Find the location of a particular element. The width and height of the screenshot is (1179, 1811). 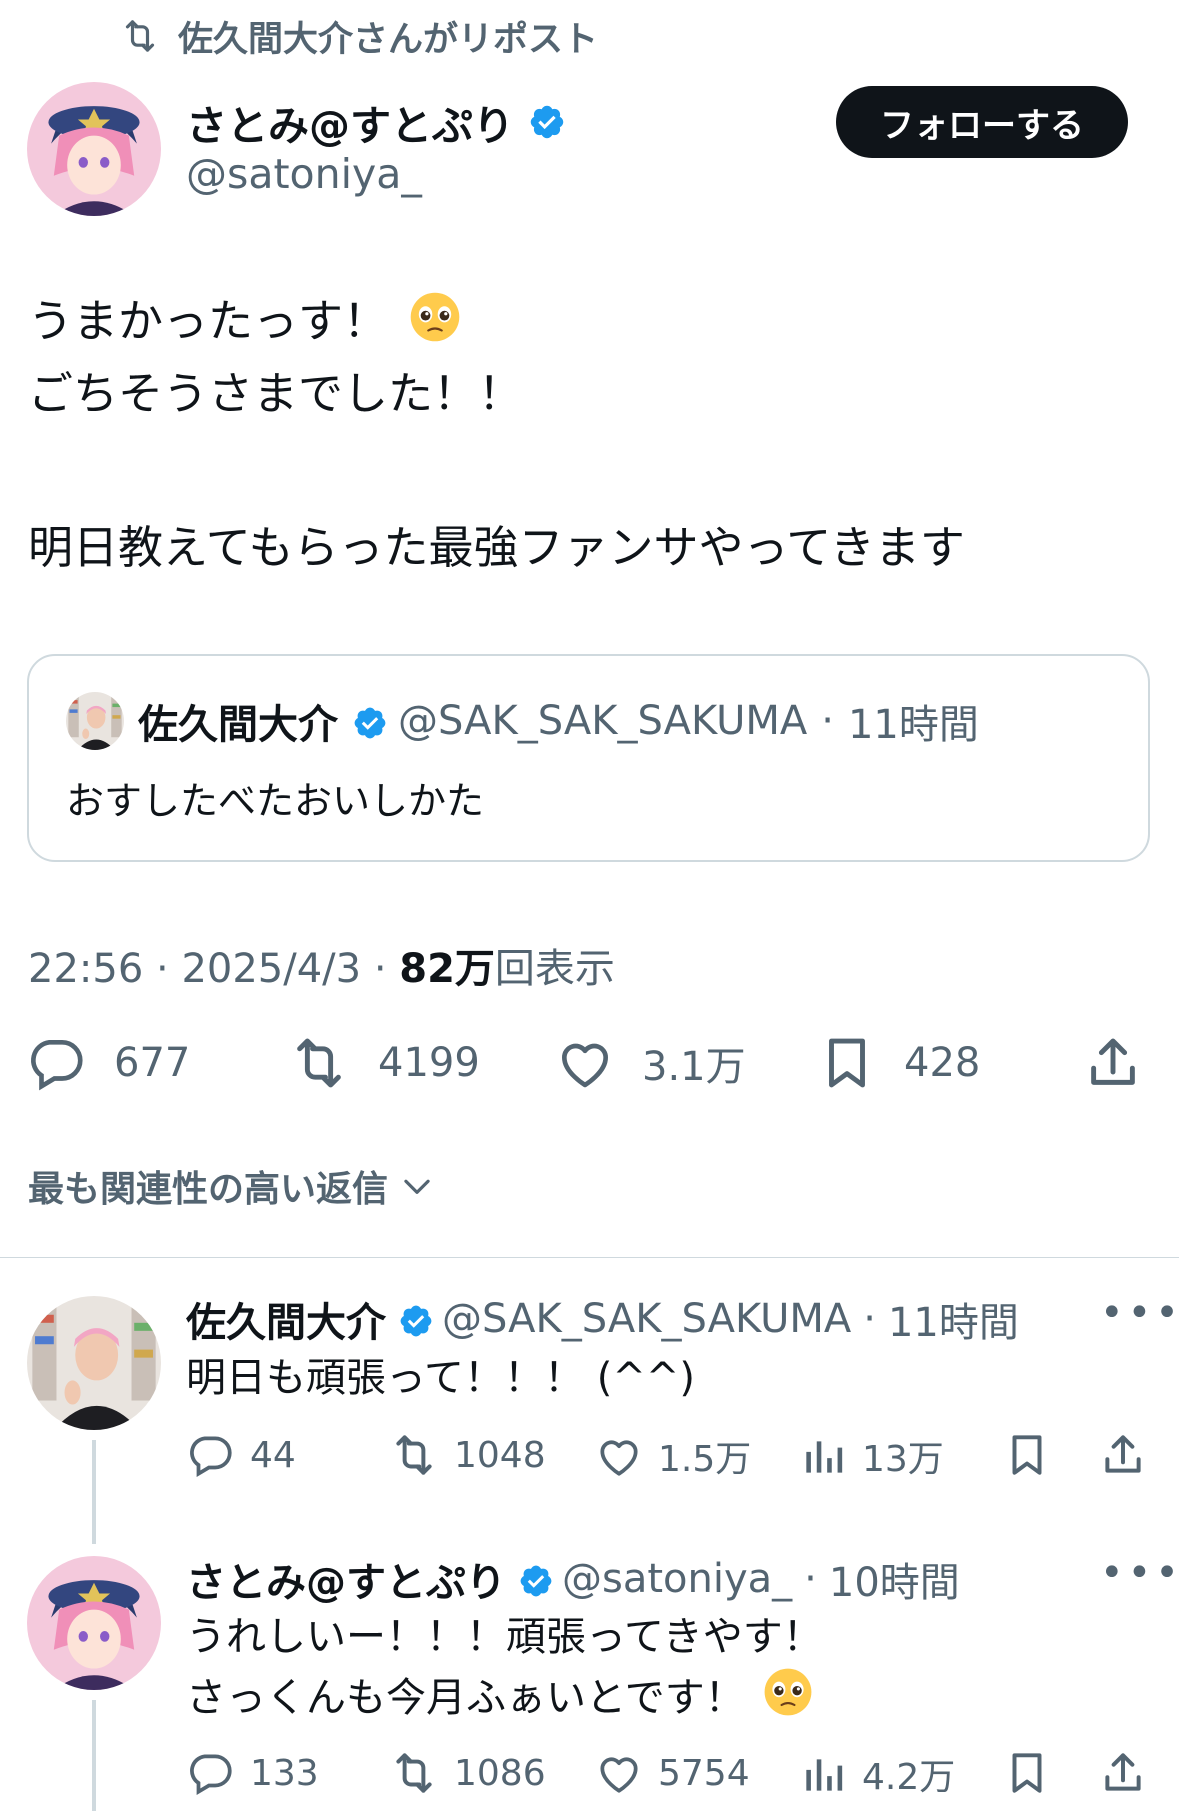

reply-count: 677 is located at coordinates (152, 1063).